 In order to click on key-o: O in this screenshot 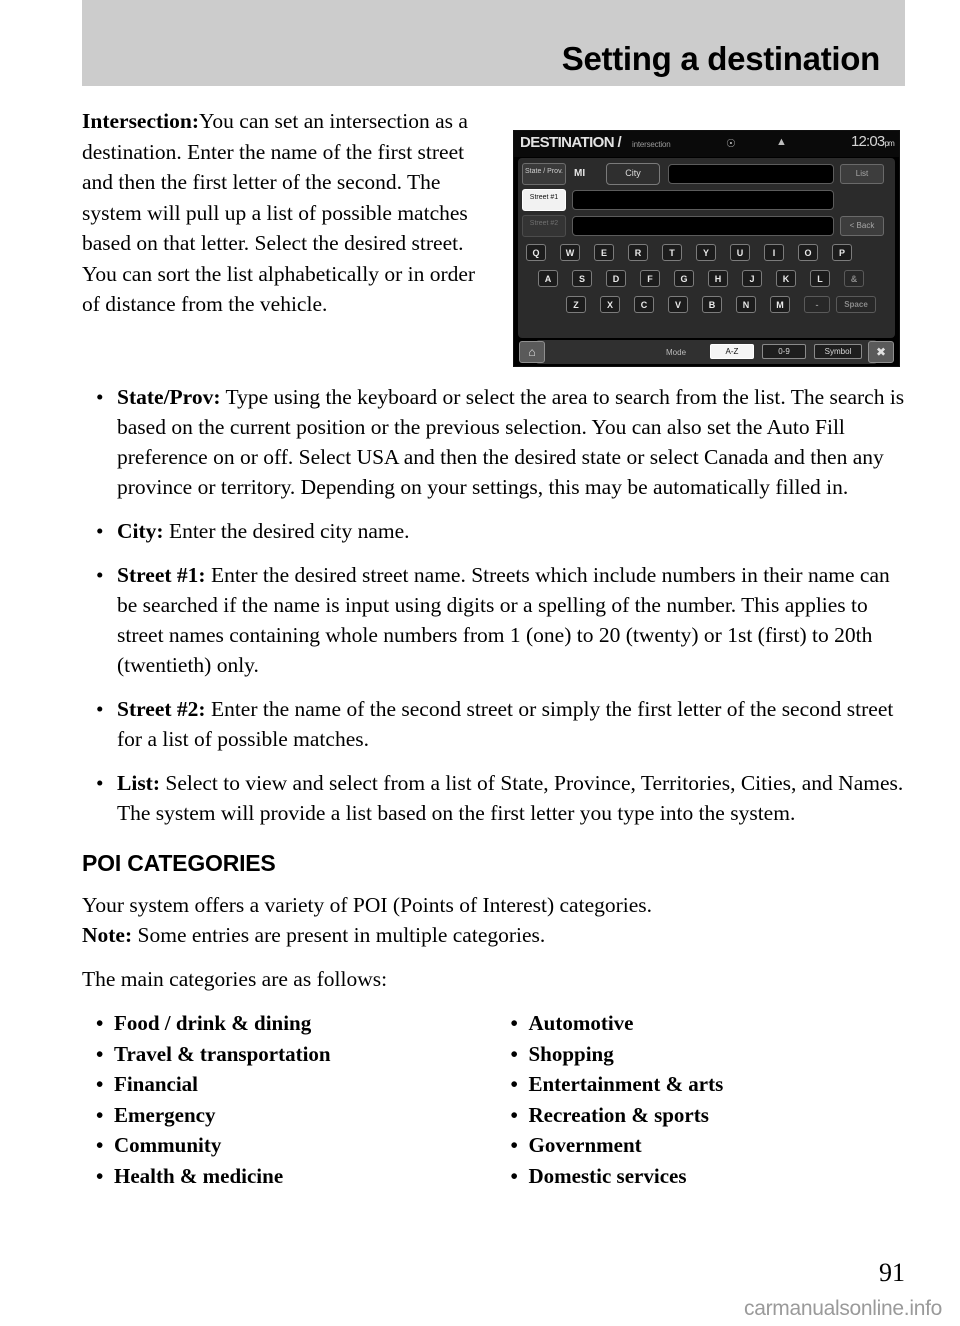, I will do `click(808, 252)`.